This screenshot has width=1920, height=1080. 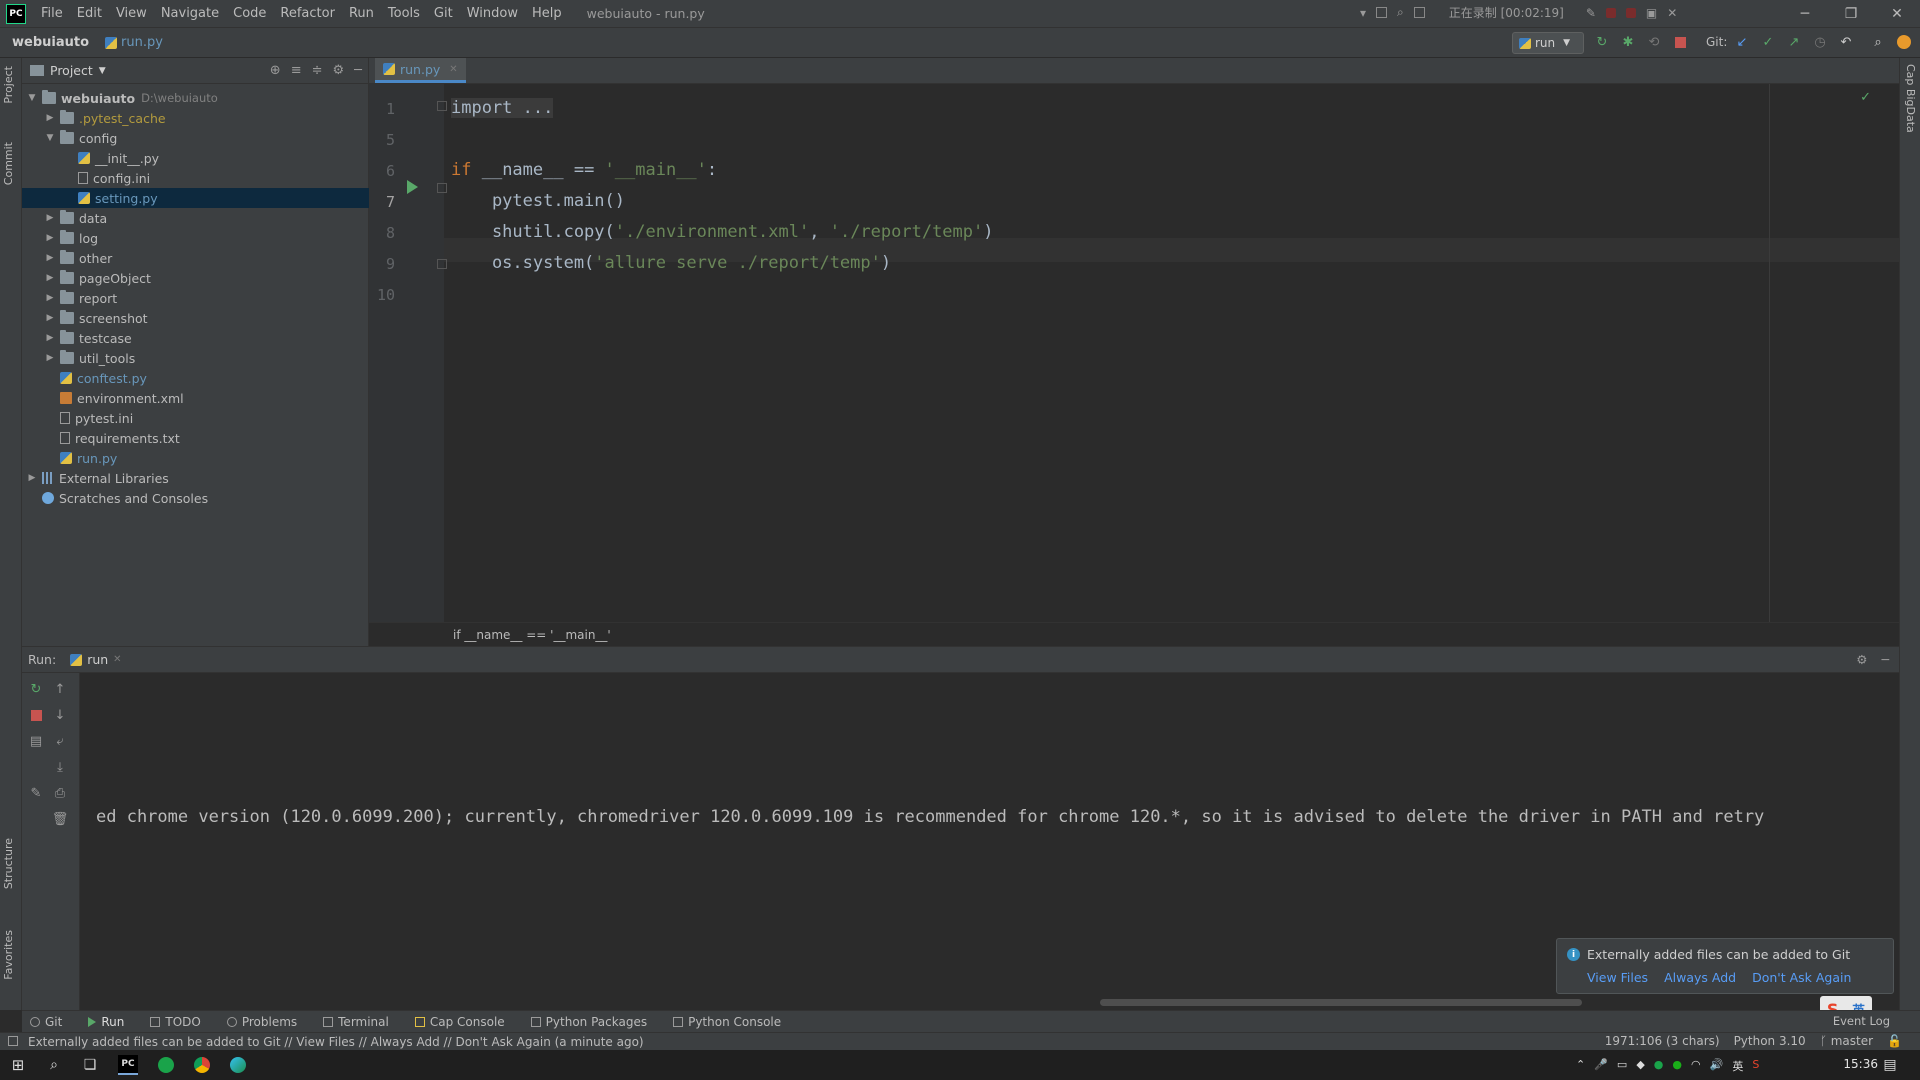 I want to click on tree-item: run.py, so click(x=195, y=458).